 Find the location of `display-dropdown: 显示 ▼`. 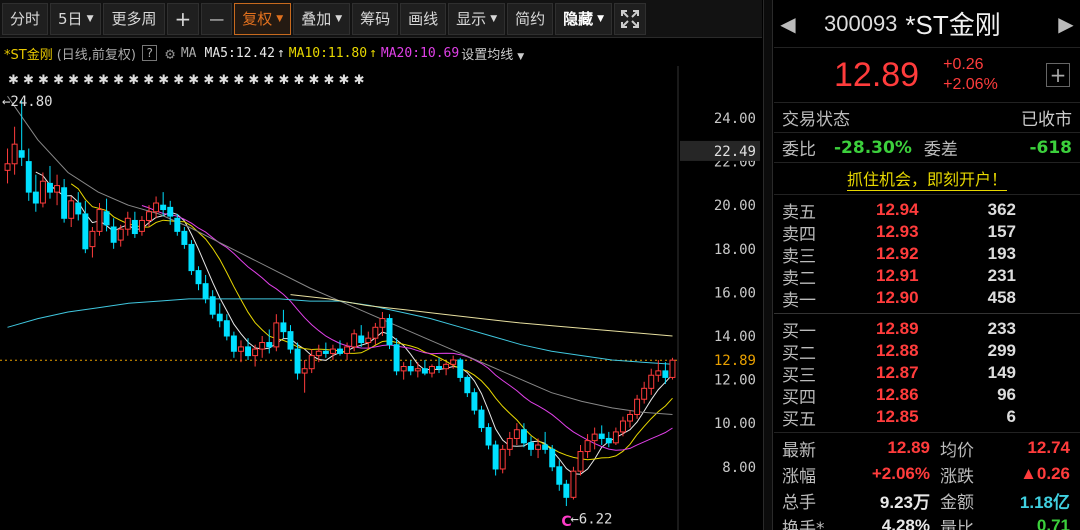

display-dropdown: 显示 ▼ is located at coordinates (477, 18).